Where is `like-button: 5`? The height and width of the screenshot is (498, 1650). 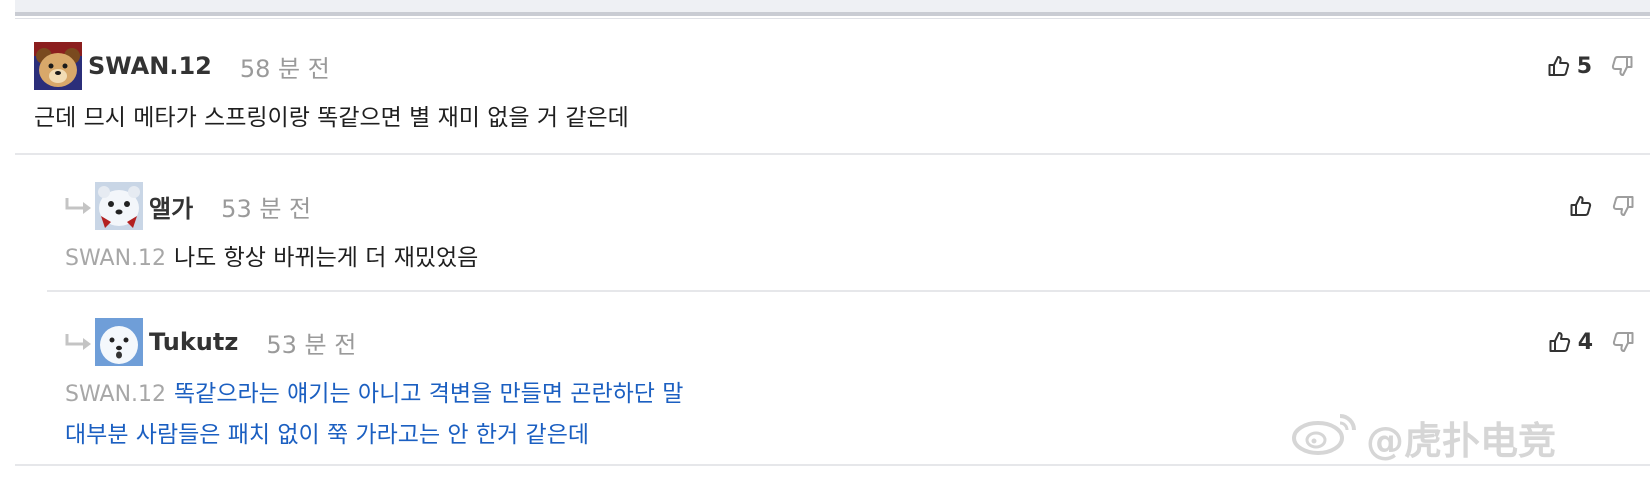 like-button: 5 is located at coordinates (1569, 66).